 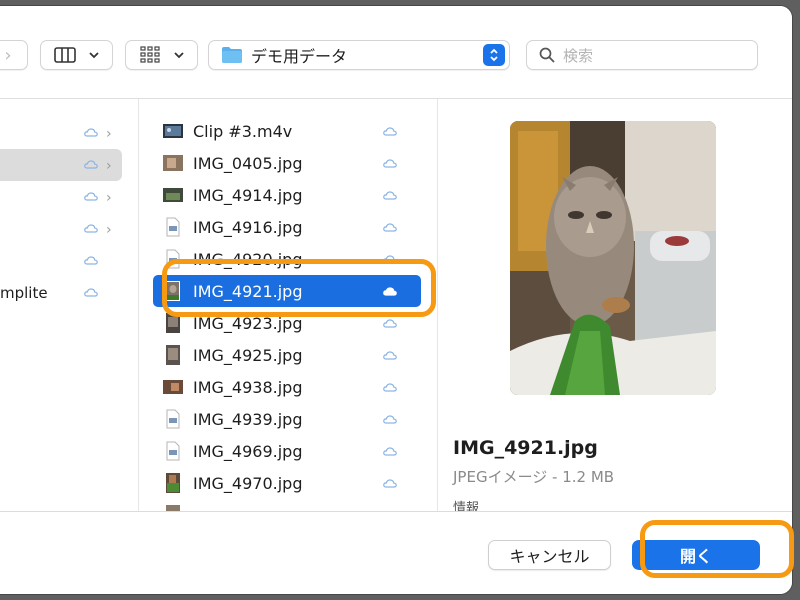 What do you see at coordinates (642, 55) in the screenshot?
I see `search-field: 検索` at bounding box center [642, 55].